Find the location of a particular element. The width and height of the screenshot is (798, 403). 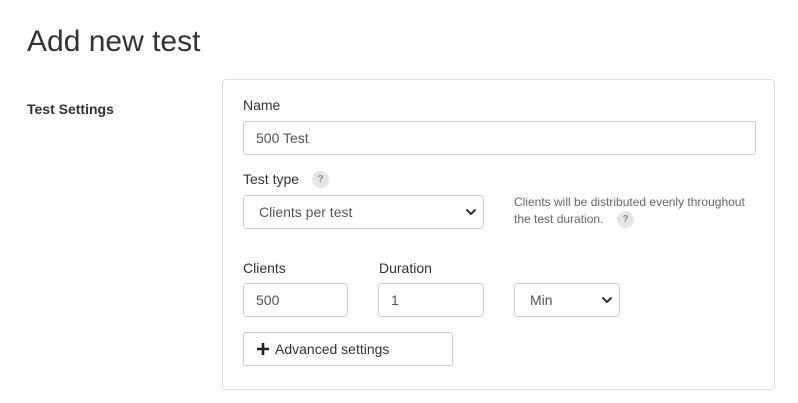

test-type-label: Test type is located at coordinates (271, 179).